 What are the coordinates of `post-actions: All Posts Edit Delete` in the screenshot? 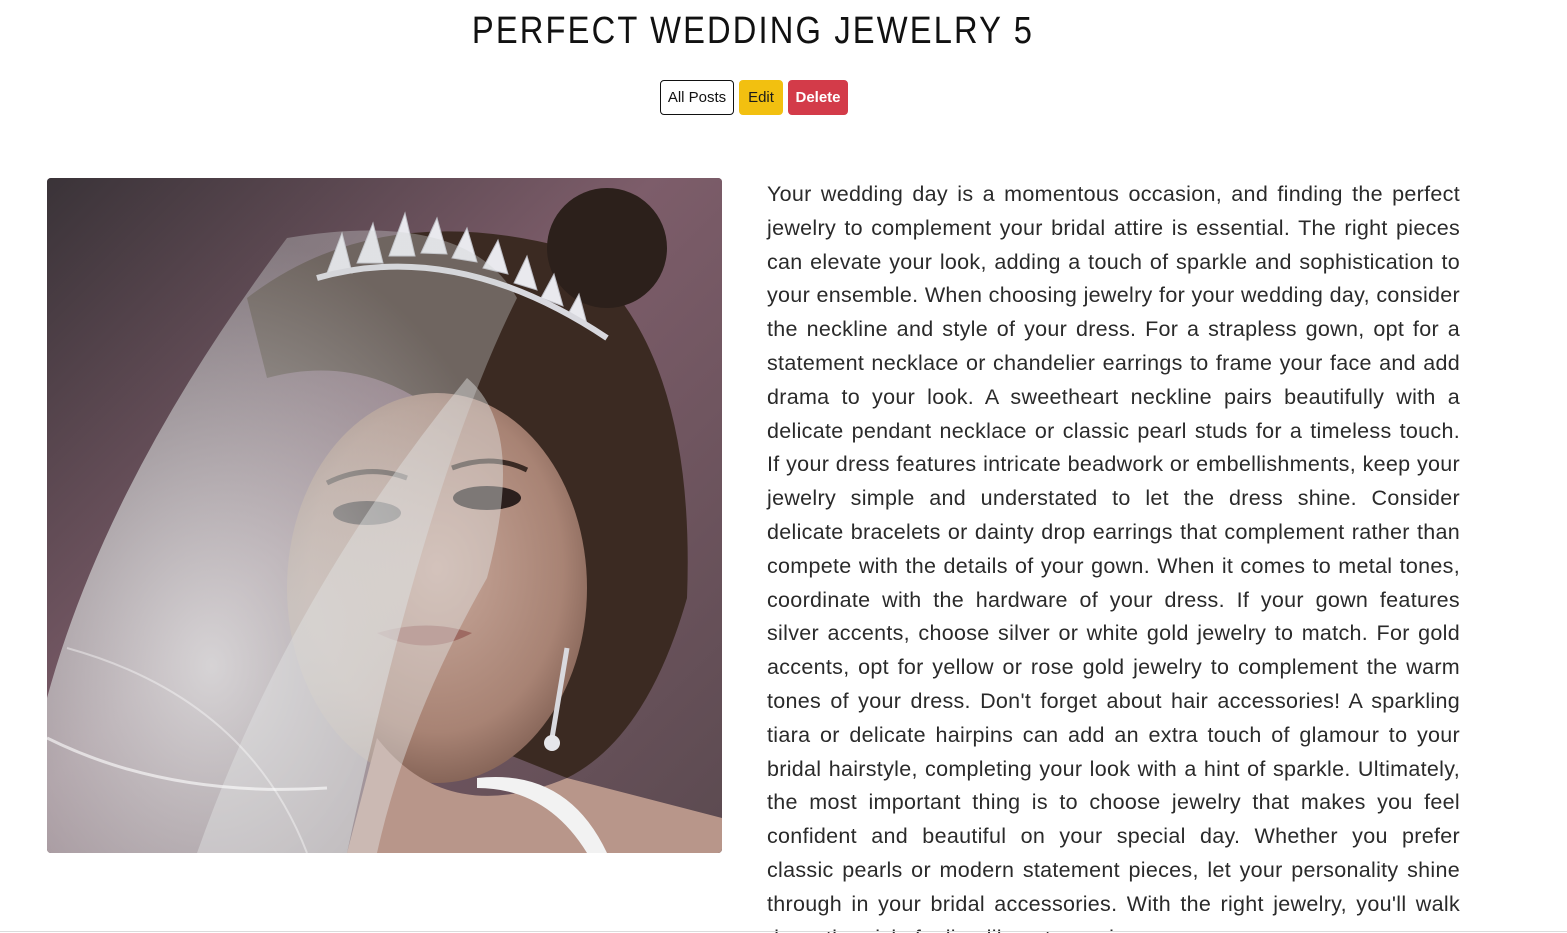 It's located at (754, 97).